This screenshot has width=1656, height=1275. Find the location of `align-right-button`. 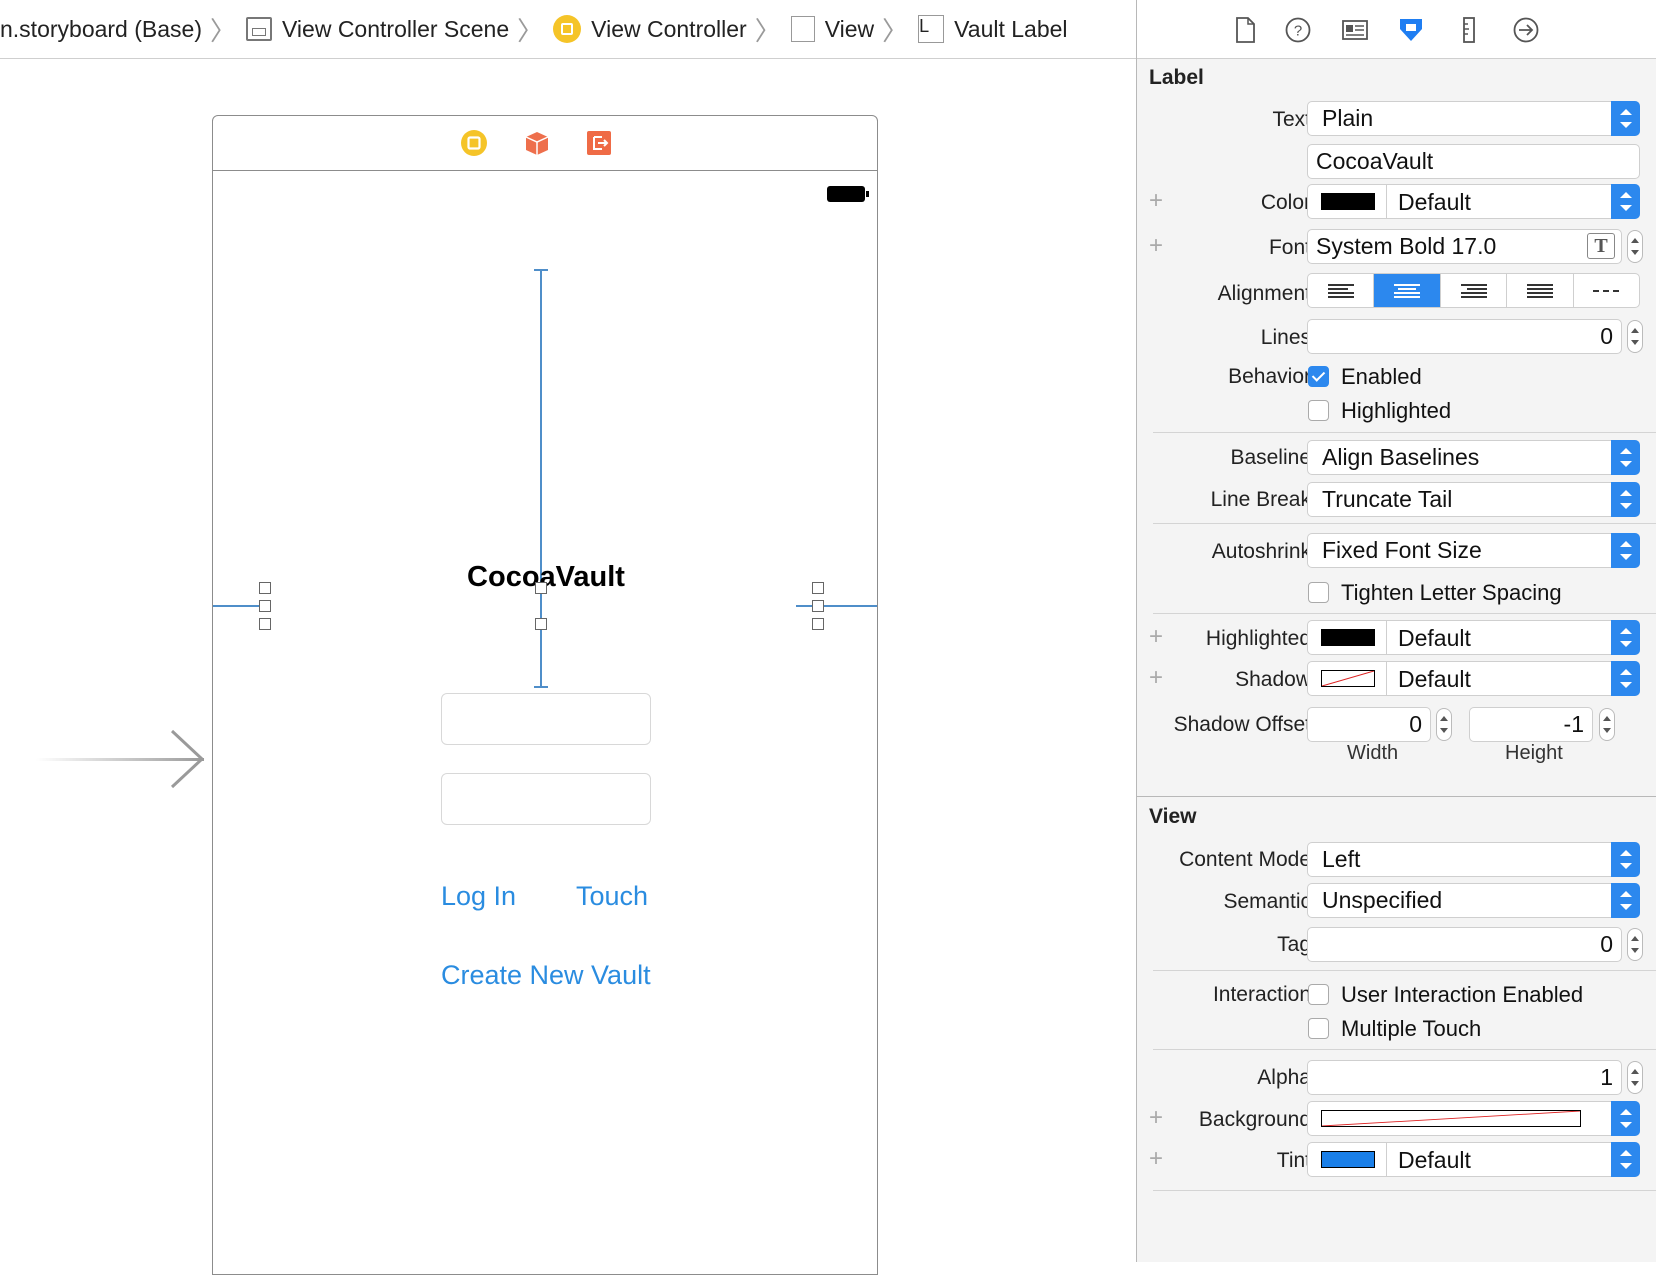

align-right-button is located at coordinates (1474, 290).